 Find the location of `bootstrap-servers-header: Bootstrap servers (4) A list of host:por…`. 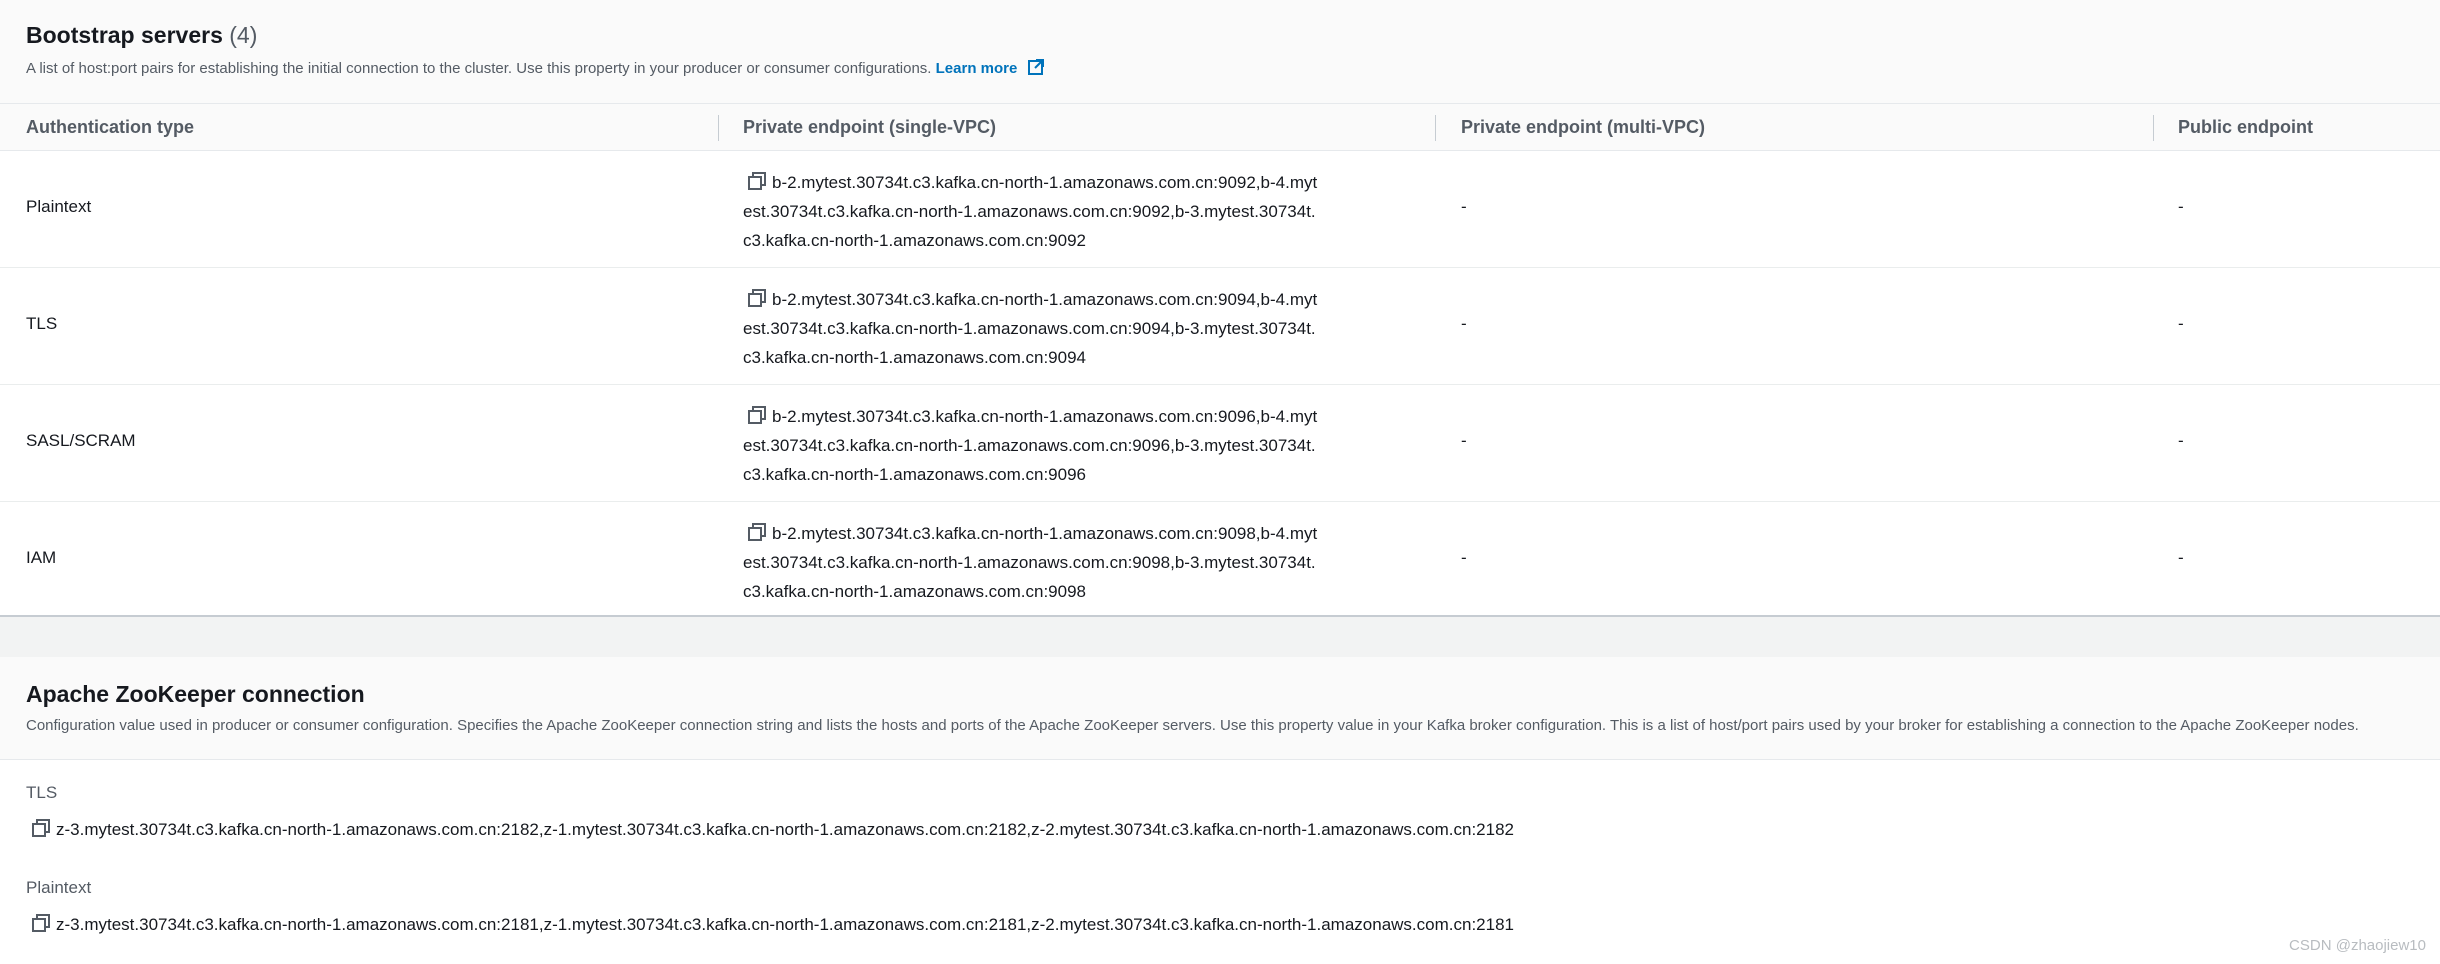

bootstrap-servers-header: Bootstrap servers (4) A list of host:por… is located at coordinates (1220, 52).